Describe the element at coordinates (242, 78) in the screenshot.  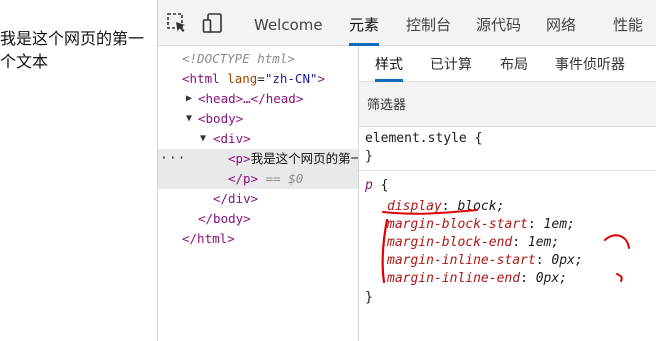
I see `attr-name: lang` at that location.